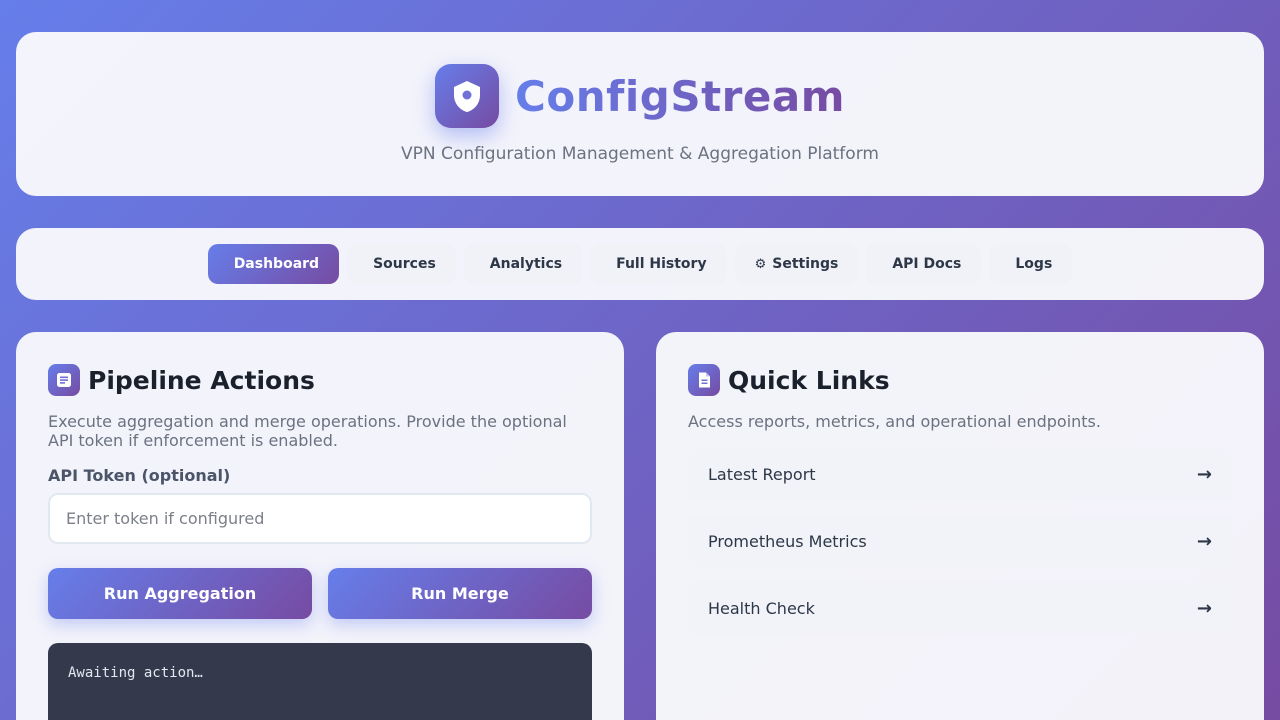 The width and height of the screenshot is (1280, 720). What do you see at coordinates (661, 264) in the screenshot?
I see `nav-label: Full History` at bounding box center [661, 264].